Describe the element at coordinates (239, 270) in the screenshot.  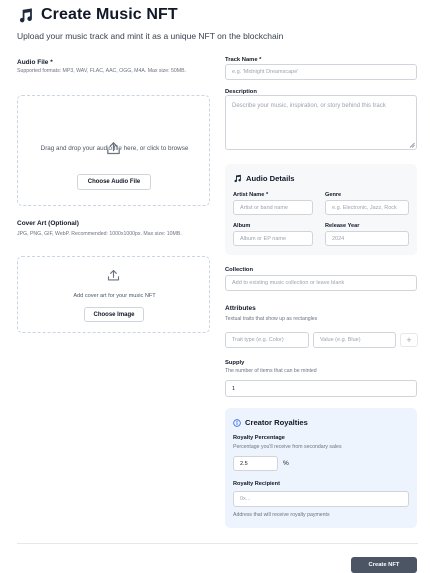
I see `collection-label: Collection` at that location.